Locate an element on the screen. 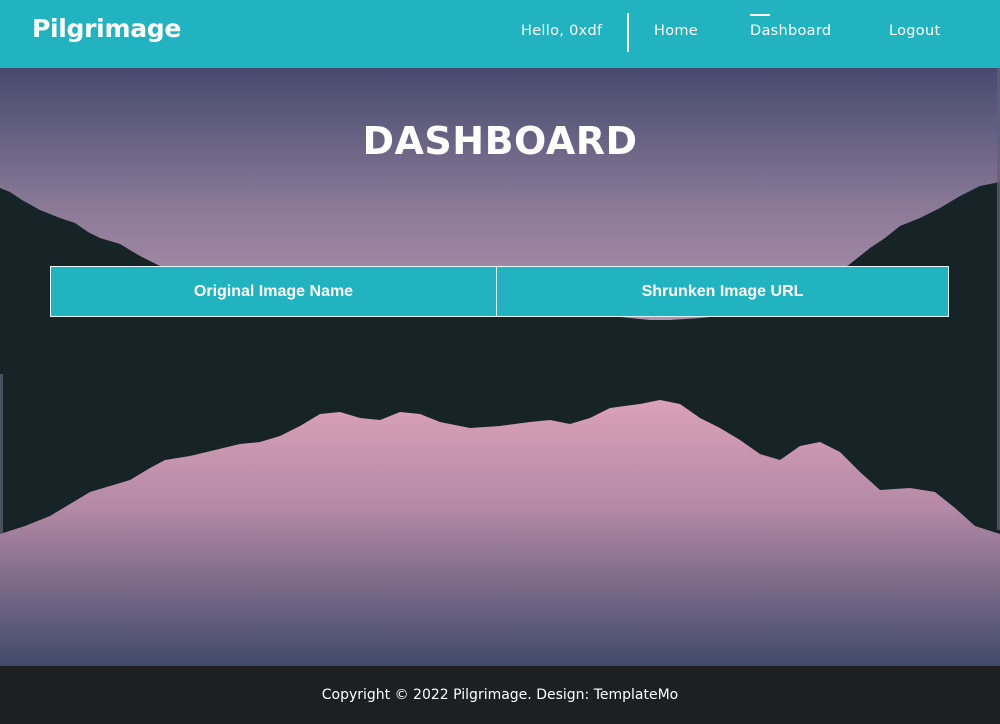 The width and height of the screenshot is (1000, 724). footer-design-credit-link: TemplateMo is located at coordinates (636, 695).